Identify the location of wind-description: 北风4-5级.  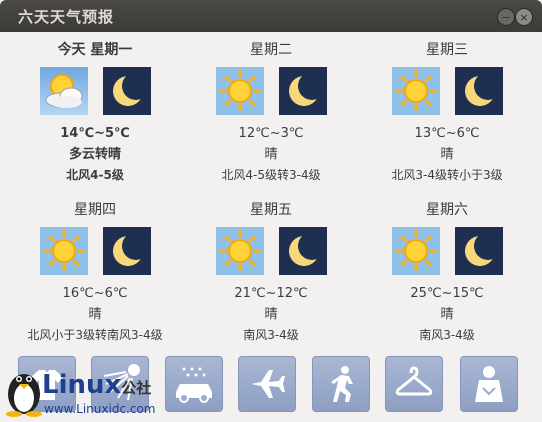
(95, 175).